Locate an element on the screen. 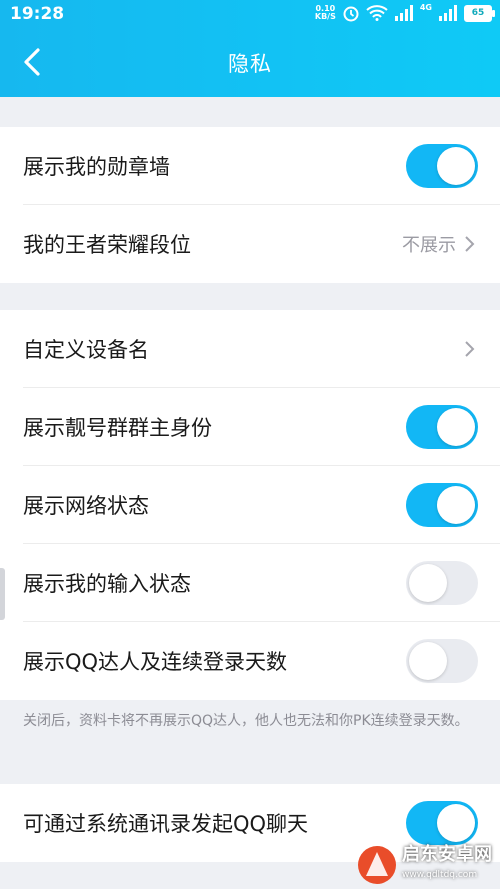 Image resolution: width=500 pixels, height=889 pixels. network-status-toggle is located at coordinates (442, 505).